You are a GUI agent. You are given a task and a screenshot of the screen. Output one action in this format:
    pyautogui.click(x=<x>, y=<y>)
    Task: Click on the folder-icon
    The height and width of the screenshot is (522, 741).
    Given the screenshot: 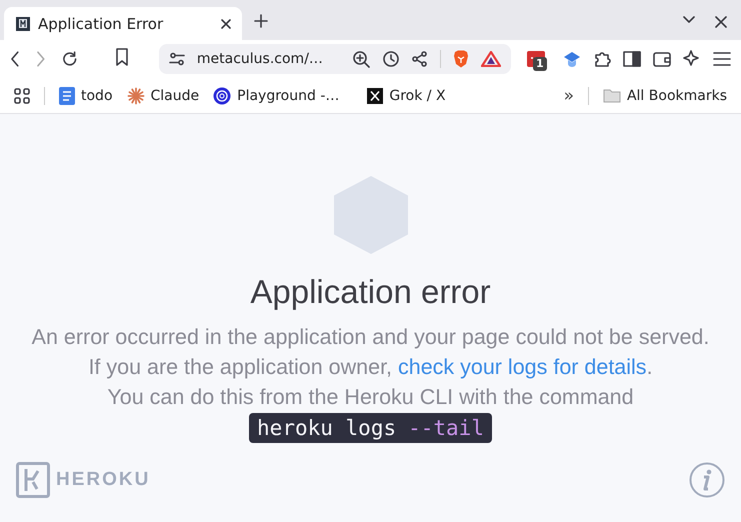 What is the action you would take?
    pyautogui.click(x=611, y=95)
    